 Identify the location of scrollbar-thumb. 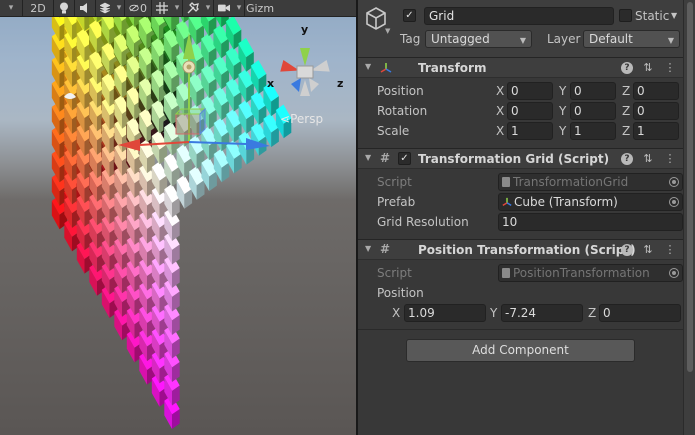
(690, 187).